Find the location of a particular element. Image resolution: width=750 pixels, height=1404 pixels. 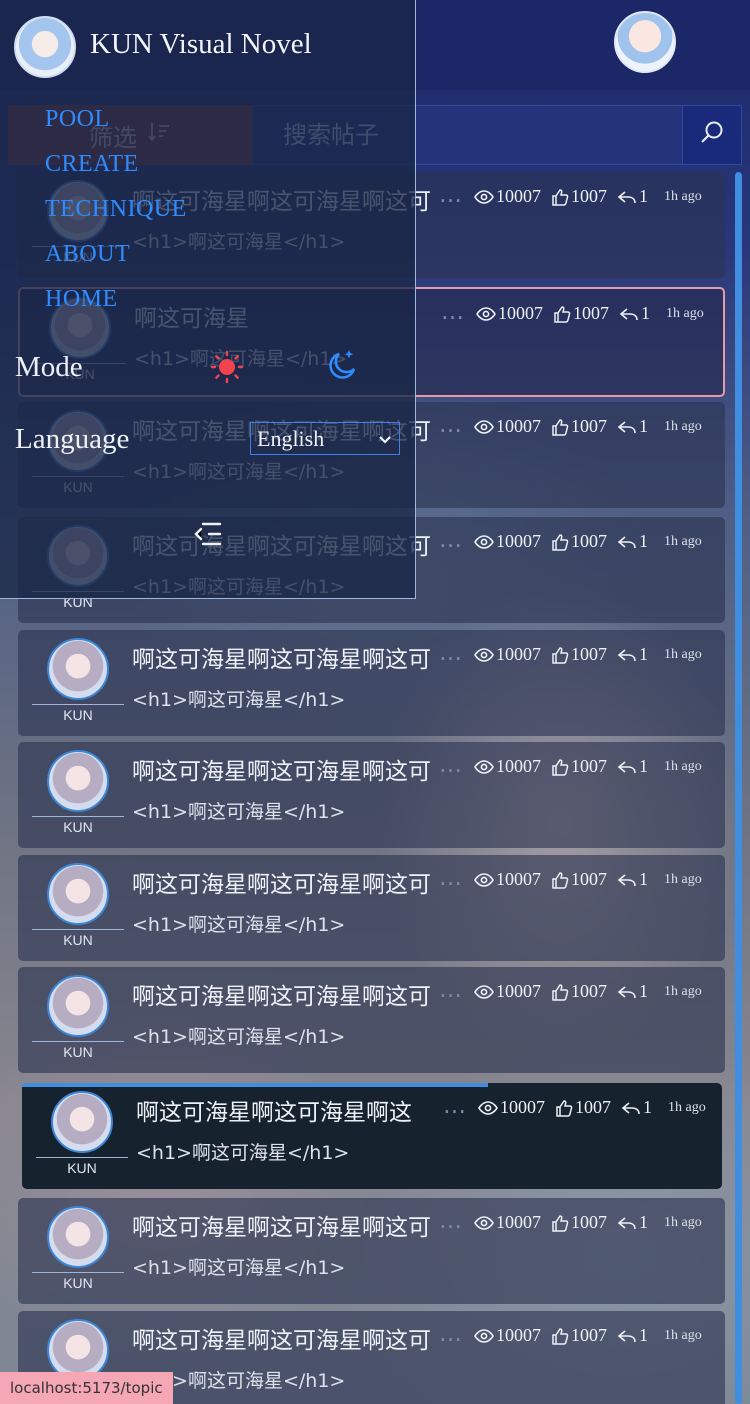

search-button is located at coordinates (712, 135).